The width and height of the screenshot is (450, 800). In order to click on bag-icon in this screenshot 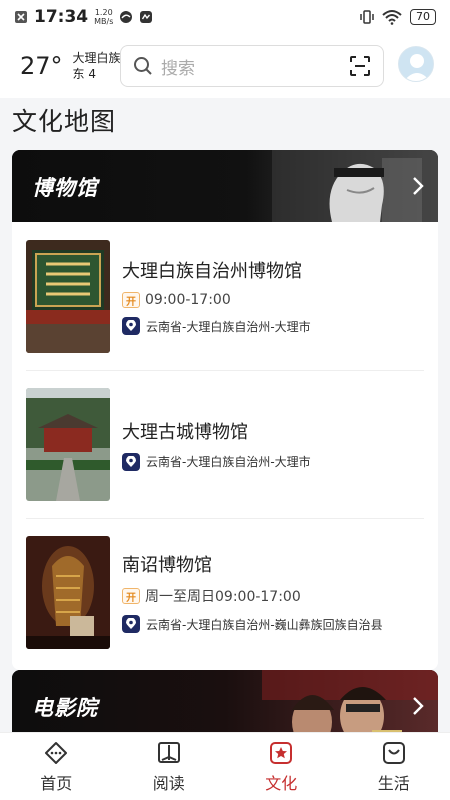, I will do `click(393, 752)`.